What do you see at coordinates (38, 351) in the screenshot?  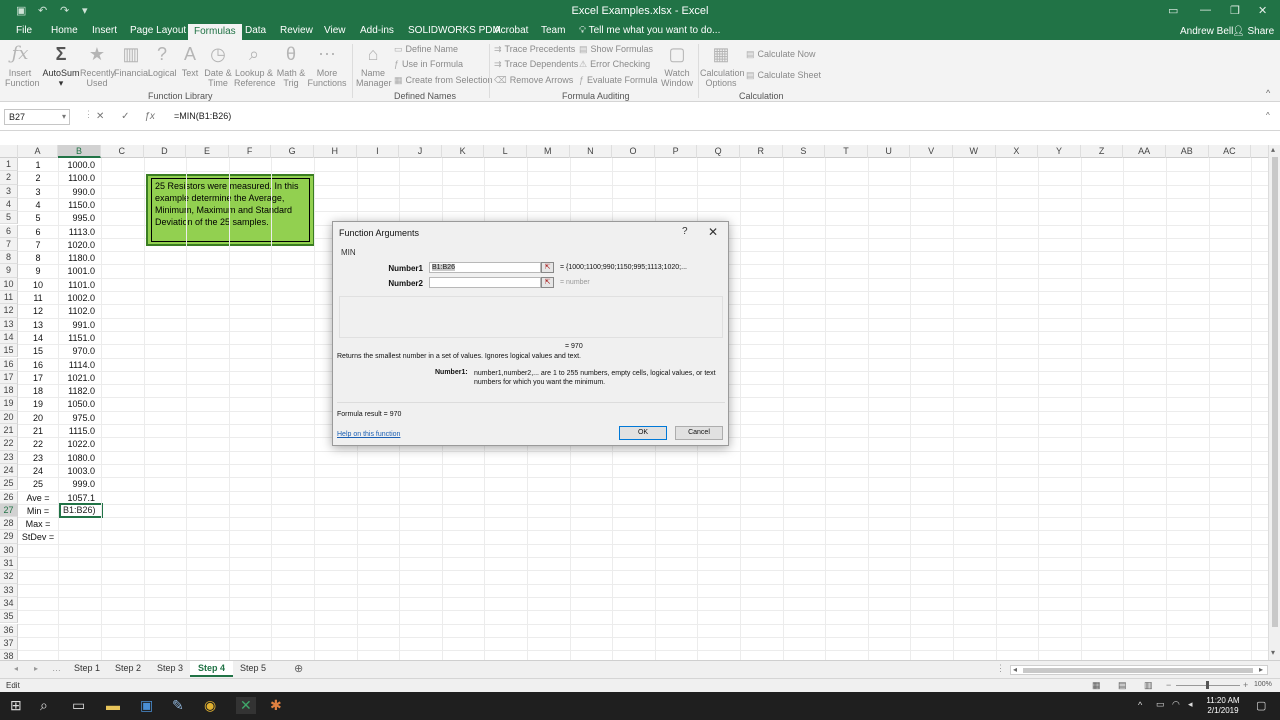 I see `cell-a: 15` at bounding box center [38, 351].